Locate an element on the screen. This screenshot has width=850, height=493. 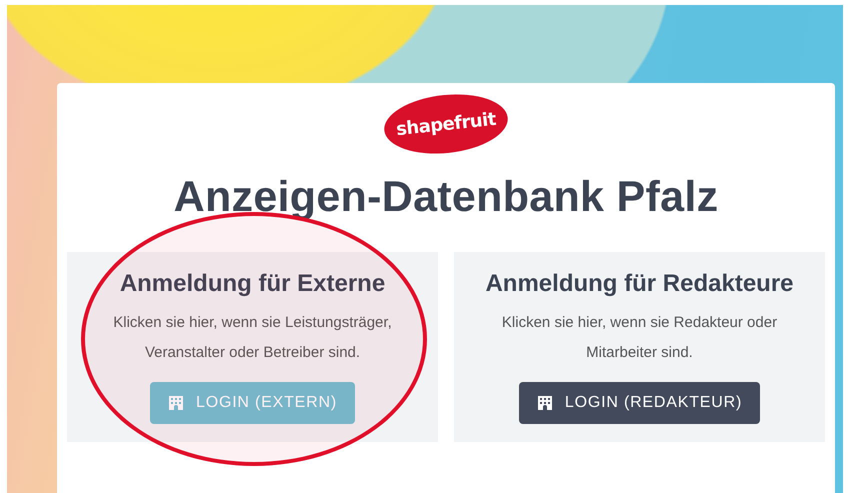
panel-description: Klicken sie hier, wenn sie Leistungsträger, Veranstalter oder Betreiber sind. is located at coordinates (252, 338).